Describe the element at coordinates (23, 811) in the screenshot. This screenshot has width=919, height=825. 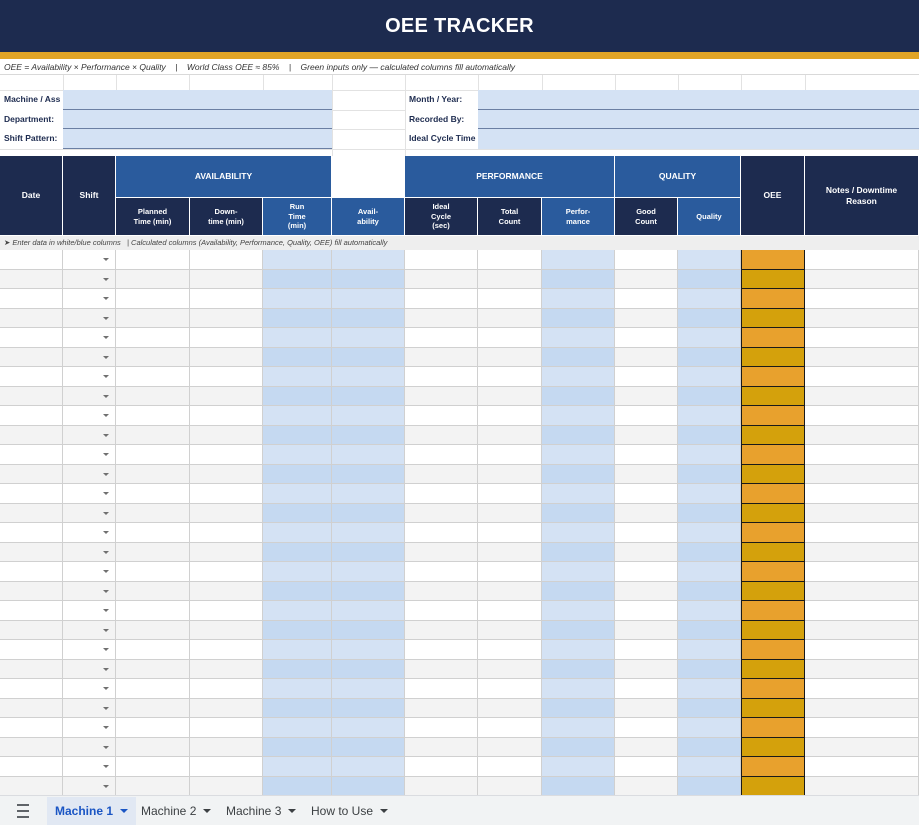
I see `hamburger-menu-icon` at that location.